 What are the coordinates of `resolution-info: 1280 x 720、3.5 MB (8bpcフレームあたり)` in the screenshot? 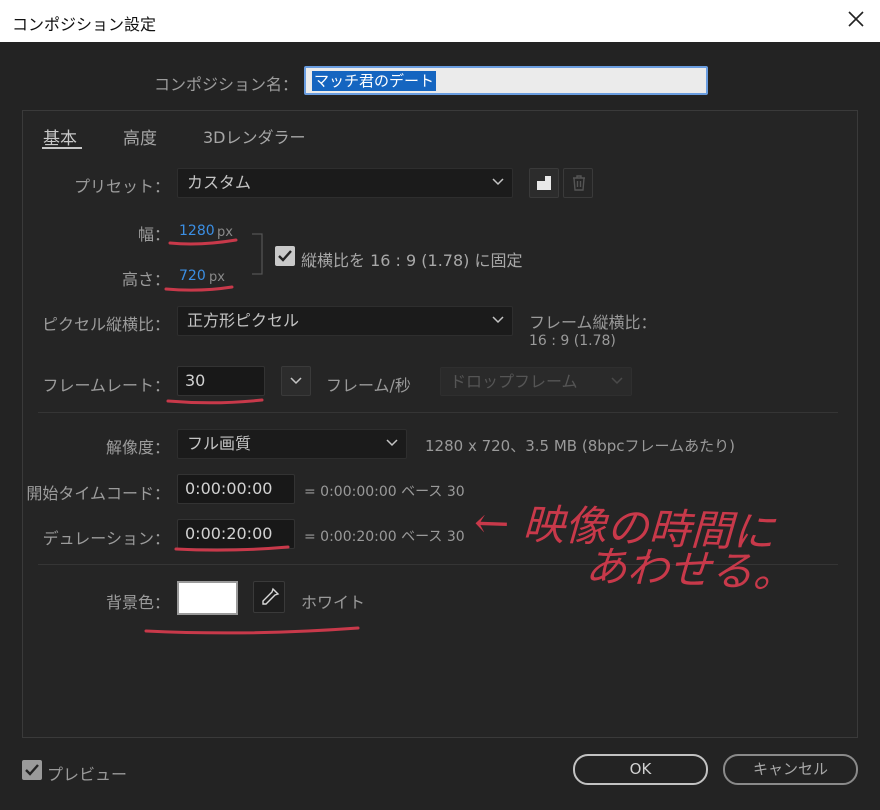 It's located at (580, 446).